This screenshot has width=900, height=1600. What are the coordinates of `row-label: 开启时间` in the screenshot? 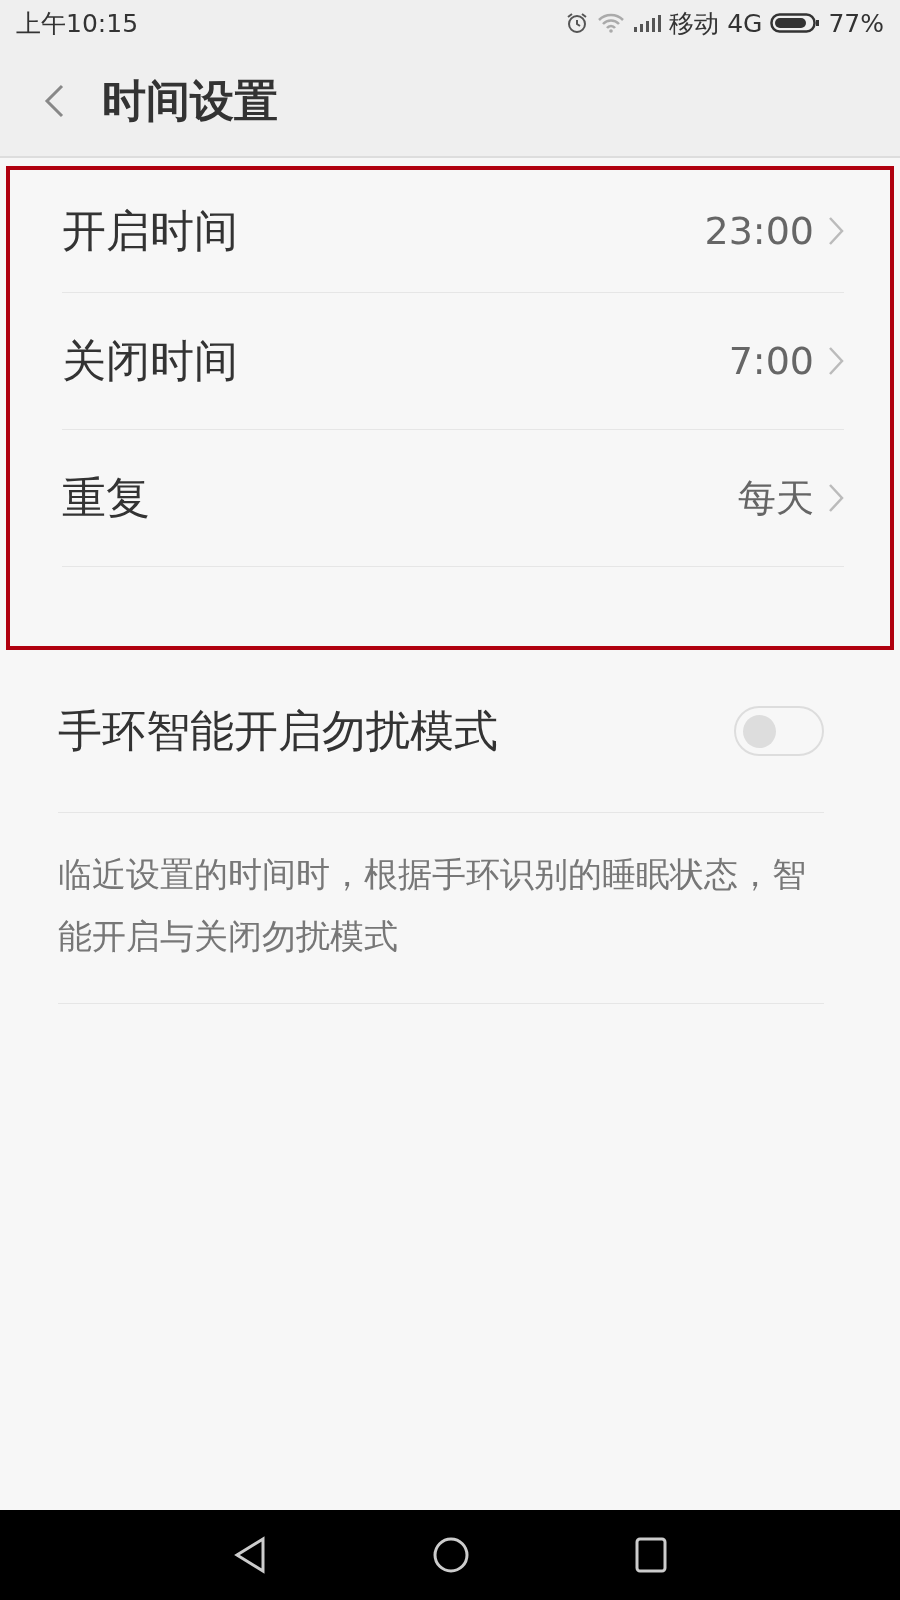 It's located at (150, 230).